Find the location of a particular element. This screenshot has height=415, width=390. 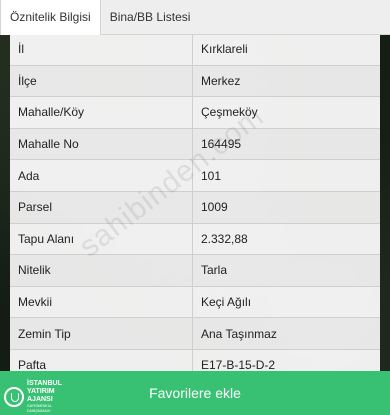

logo-tagline: GAYRİMENKUL DANIŞMANLIK is located at coordinates (40, 408).